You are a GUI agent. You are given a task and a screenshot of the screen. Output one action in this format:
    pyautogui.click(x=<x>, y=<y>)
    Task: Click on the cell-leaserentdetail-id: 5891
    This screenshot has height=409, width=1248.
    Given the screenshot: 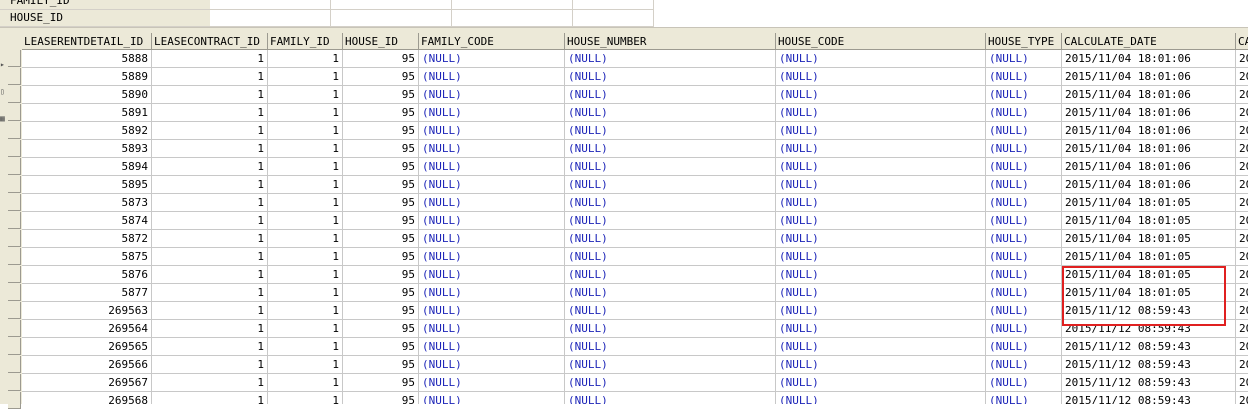 What is the action you would take?
    pyautogui.click(x=87, y=113)
    